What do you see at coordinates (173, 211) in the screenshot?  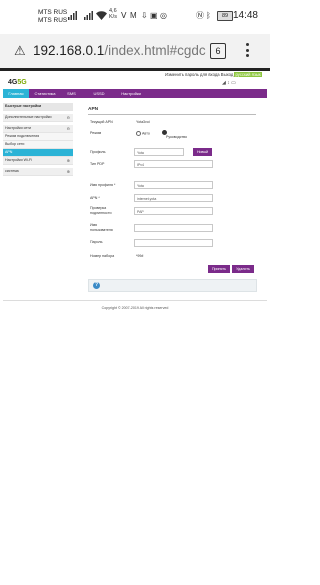 I see `auth-select: PAP` at bounding box center [173, 211].